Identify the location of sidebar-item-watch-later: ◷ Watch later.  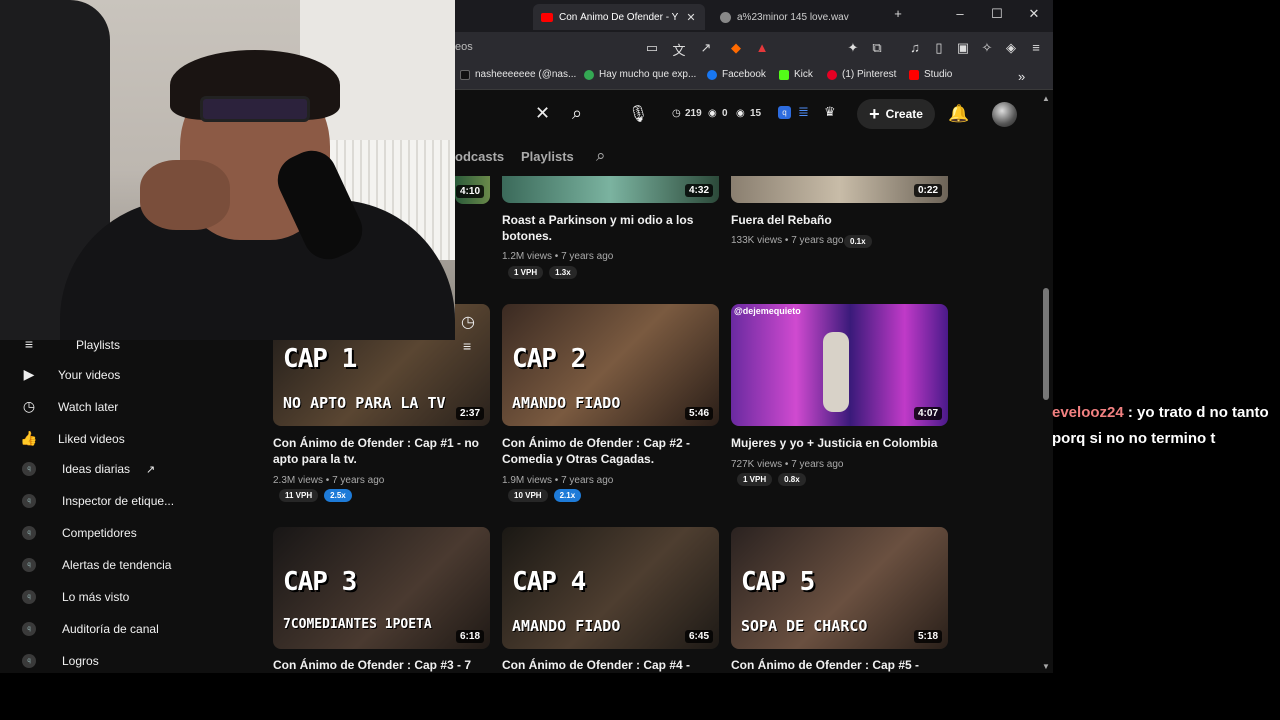
(69, 407).